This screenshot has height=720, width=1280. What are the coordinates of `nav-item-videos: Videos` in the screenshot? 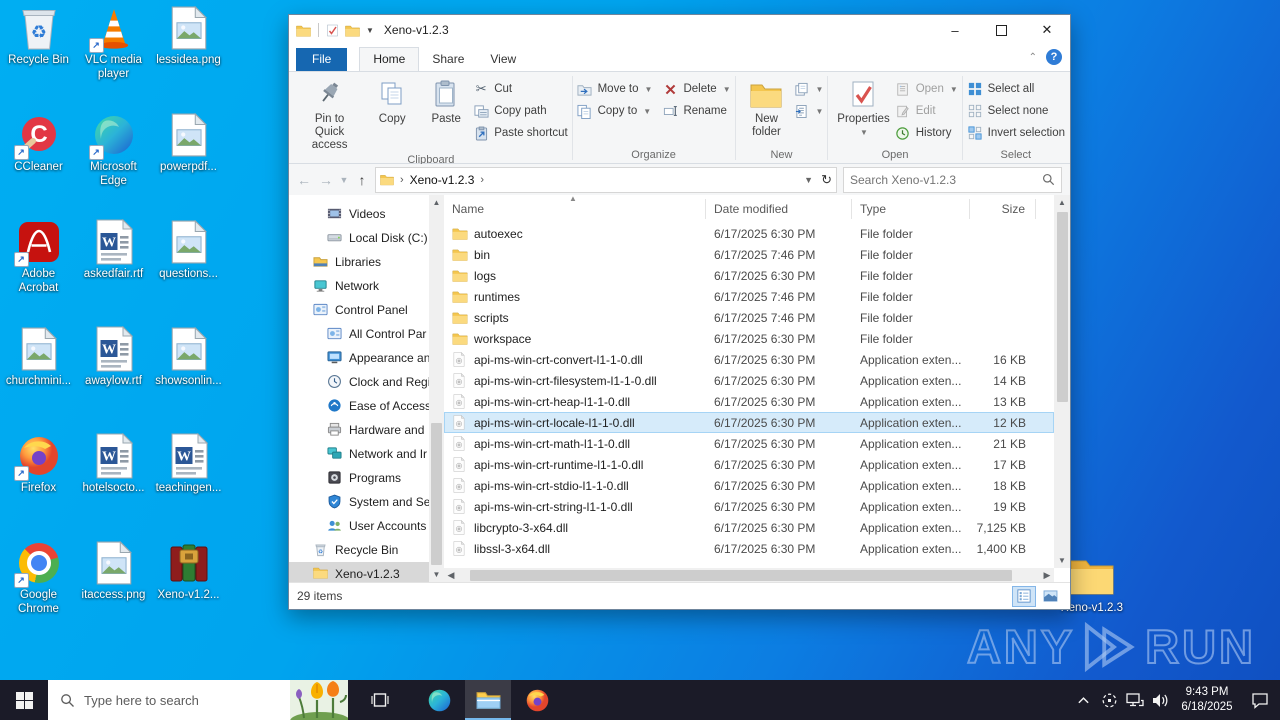 It's located at (366, 214).